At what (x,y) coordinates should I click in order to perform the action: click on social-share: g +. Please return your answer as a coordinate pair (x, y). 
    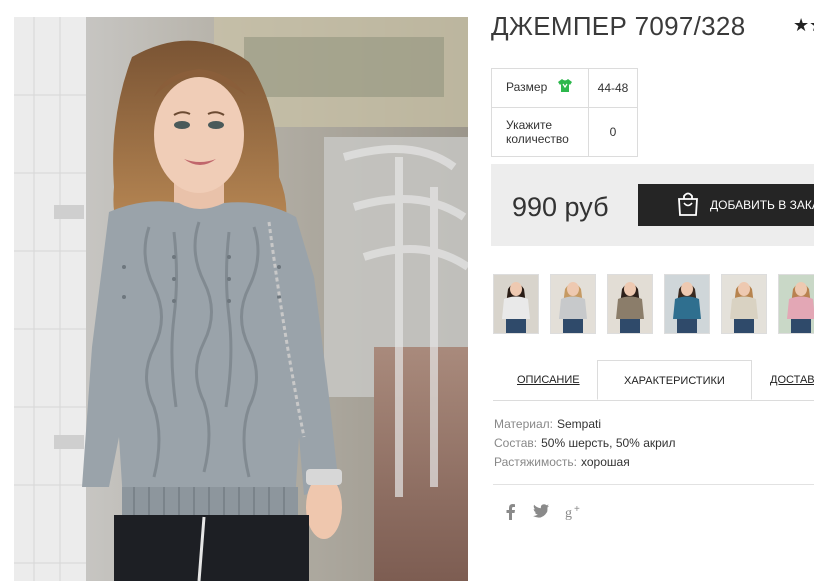
    Looking at the image, I should click on (544, 514).